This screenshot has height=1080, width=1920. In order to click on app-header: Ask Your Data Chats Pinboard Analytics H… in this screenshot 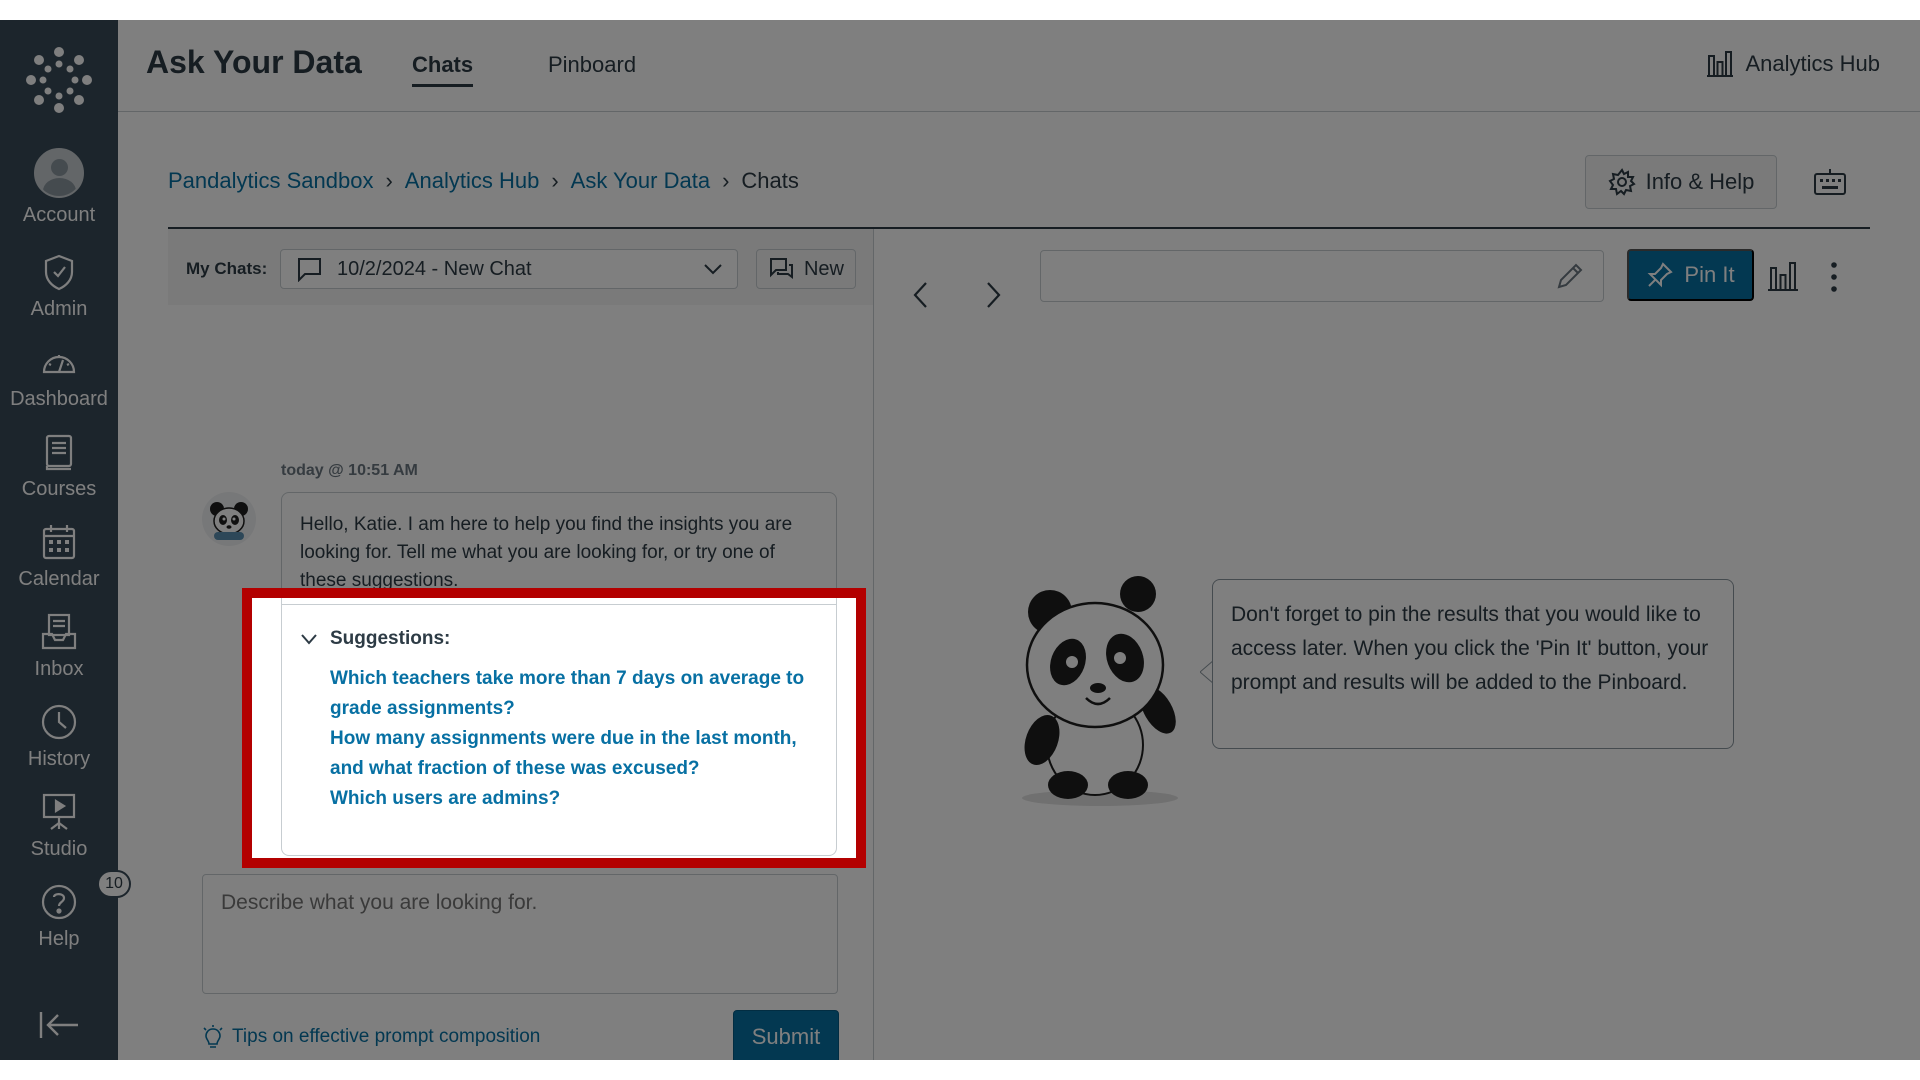, I will do `click(1019, 66)`.